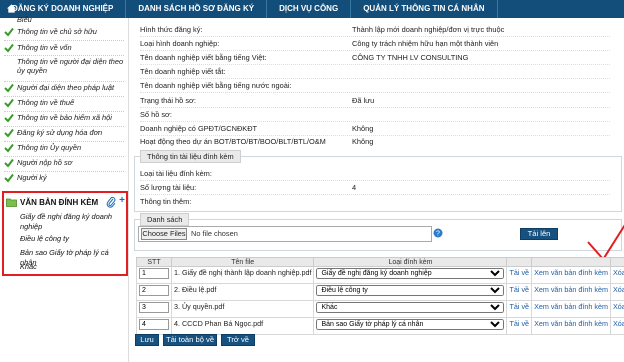 Image resolution: width=624 pixels, height=362 pixels. What do you see at coordinates (11, 8) in the screenshot?
I see `home-icon` at bounding box center [11, 8].